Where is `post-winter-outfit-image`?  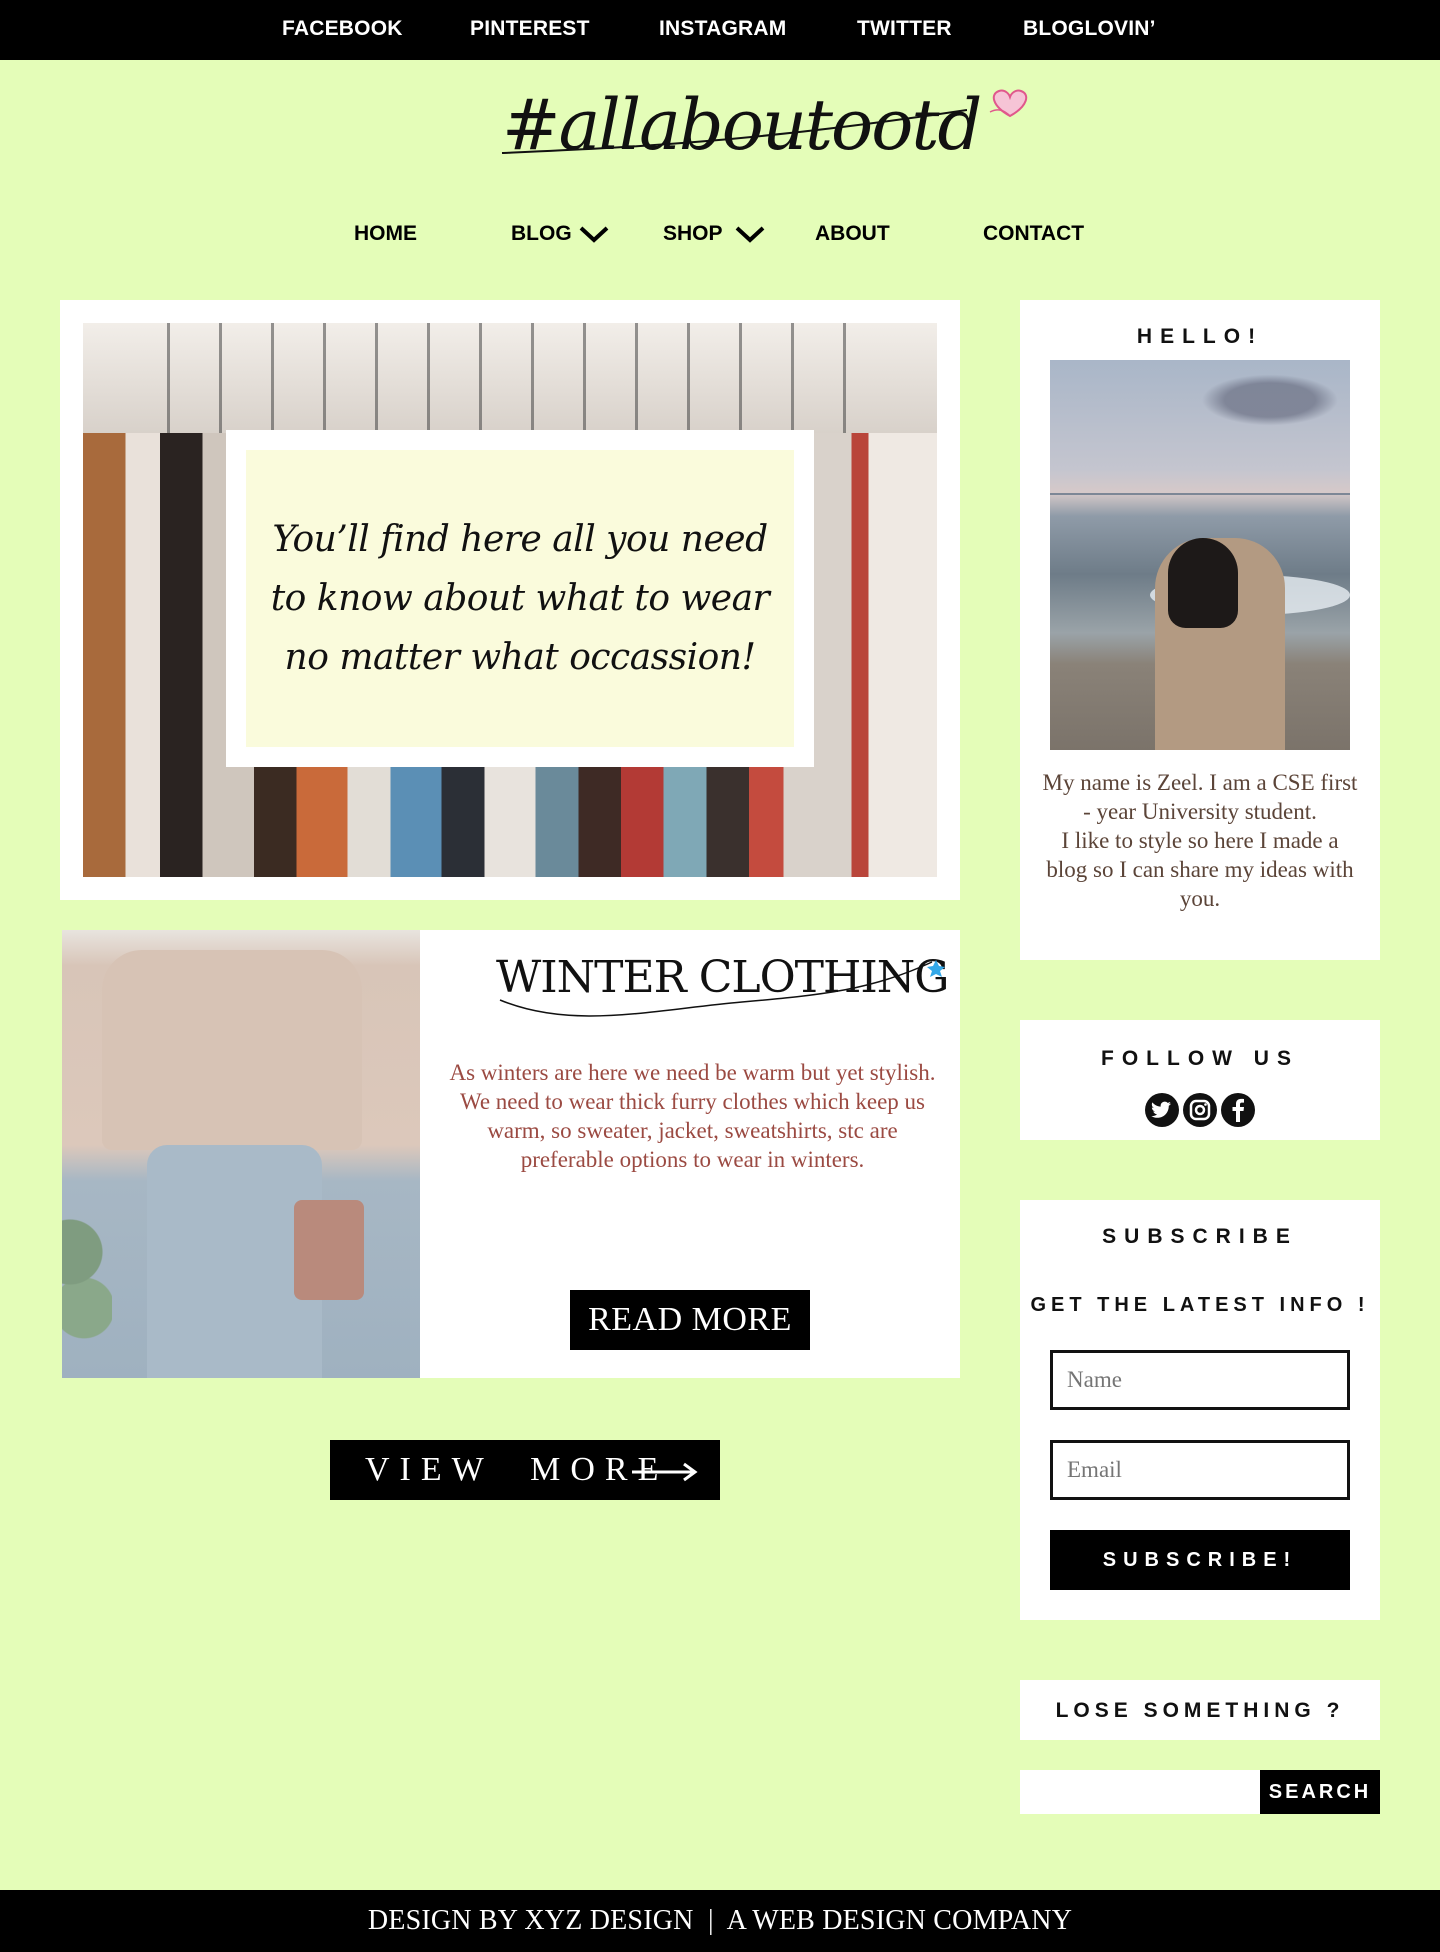 post-winter-outfit-image is located at coordinates (241, 1154).